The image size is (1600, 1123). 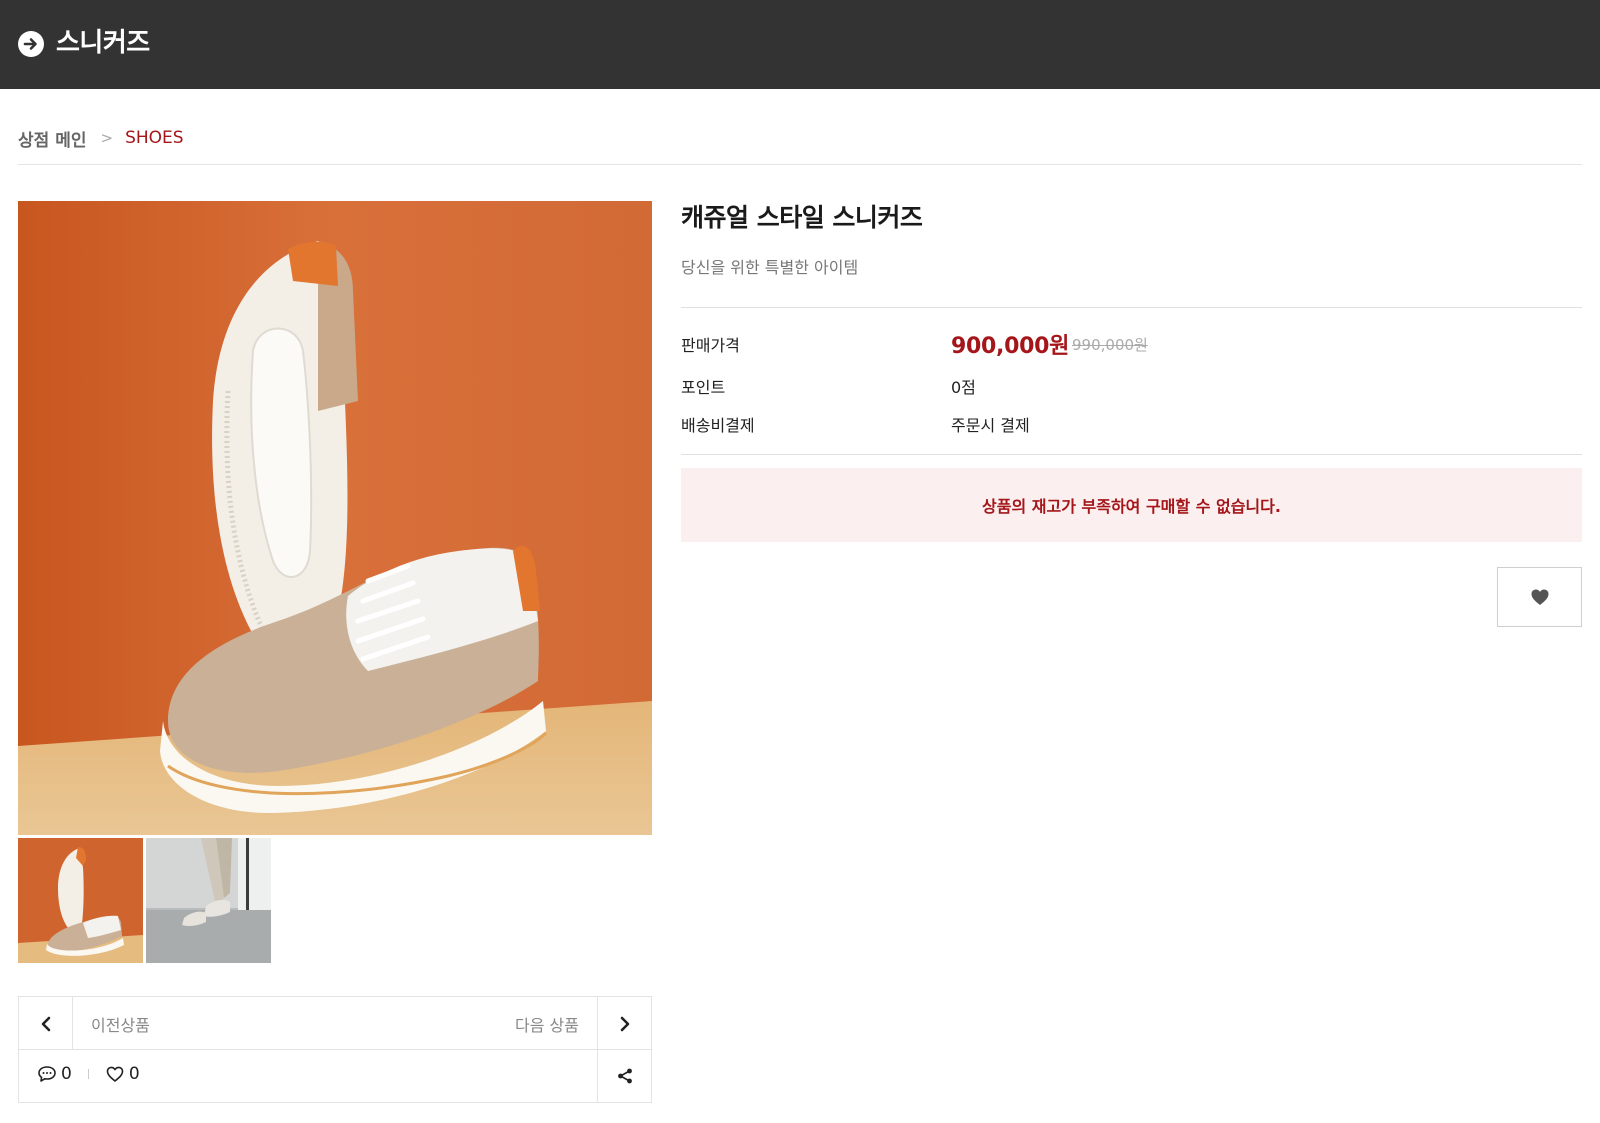 I want to click on product-title: 캐쥬얼 스타일 스니커즈, so click(x=802, y=217).